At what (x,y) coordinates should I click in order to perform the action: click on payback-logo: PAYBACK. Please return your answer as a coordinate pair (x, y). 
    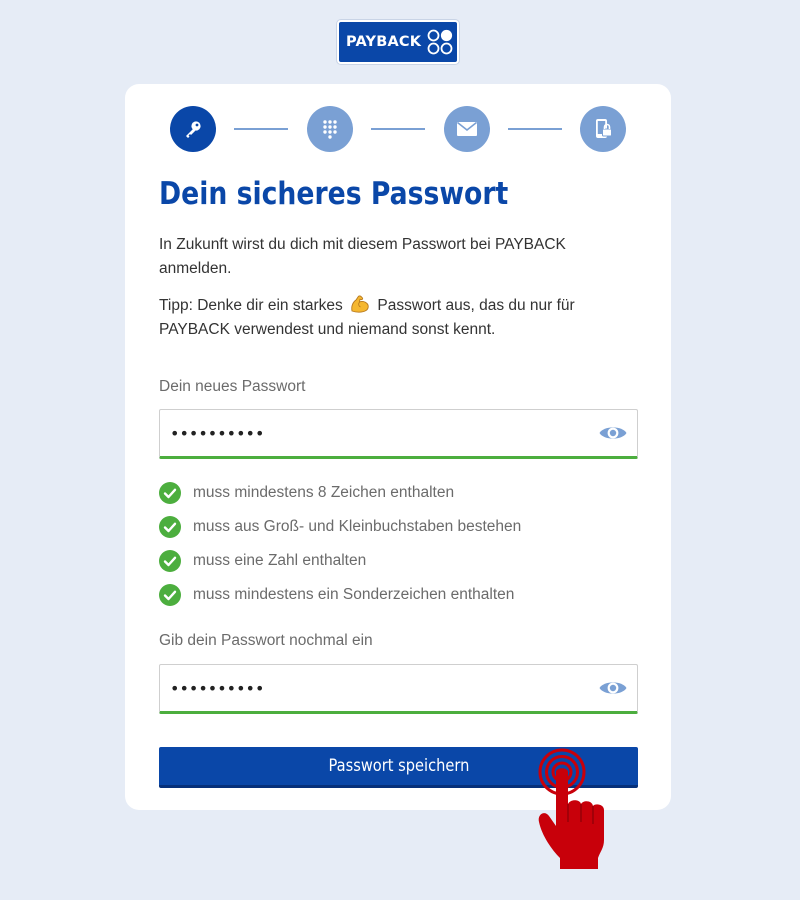
    Looking at the image, I should click on (398, 42).